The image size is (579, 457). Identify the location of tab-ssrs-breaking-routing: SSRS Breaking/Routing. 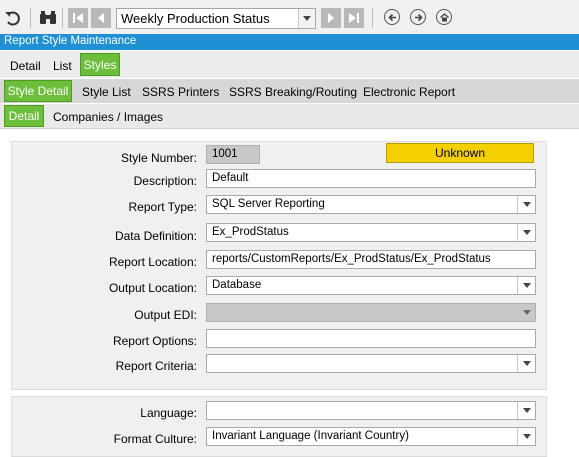
(293, 92).